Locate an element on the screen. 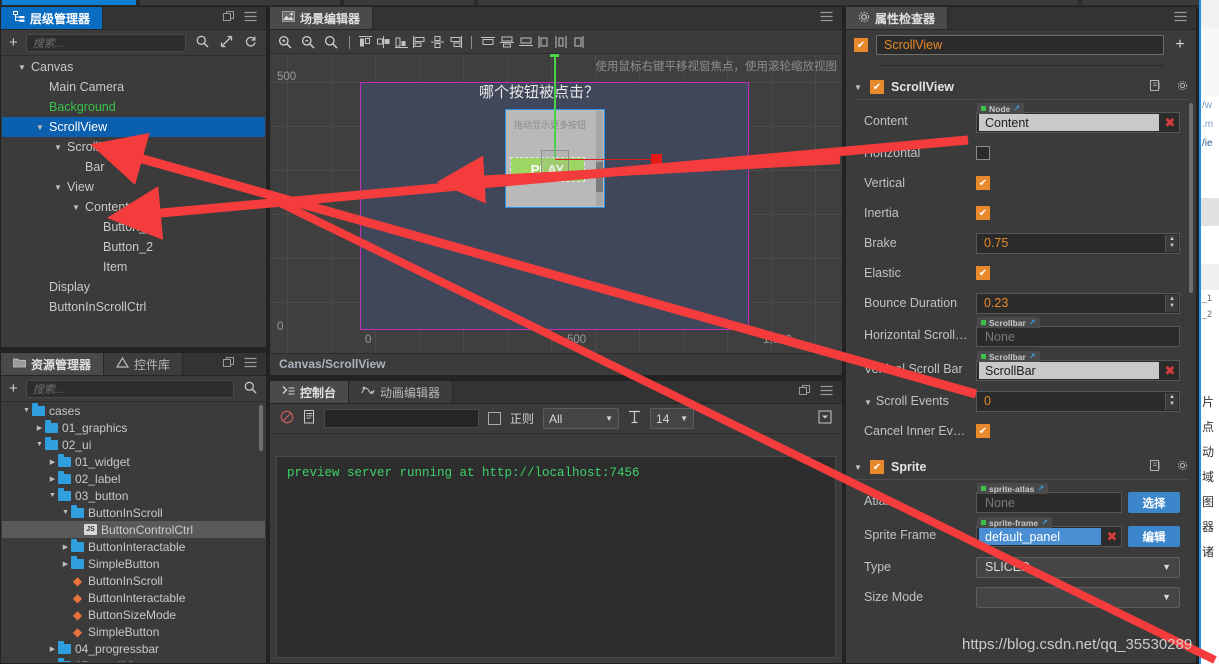  clear-reference-icon: ✖ is located at coordinates (1170, 123).